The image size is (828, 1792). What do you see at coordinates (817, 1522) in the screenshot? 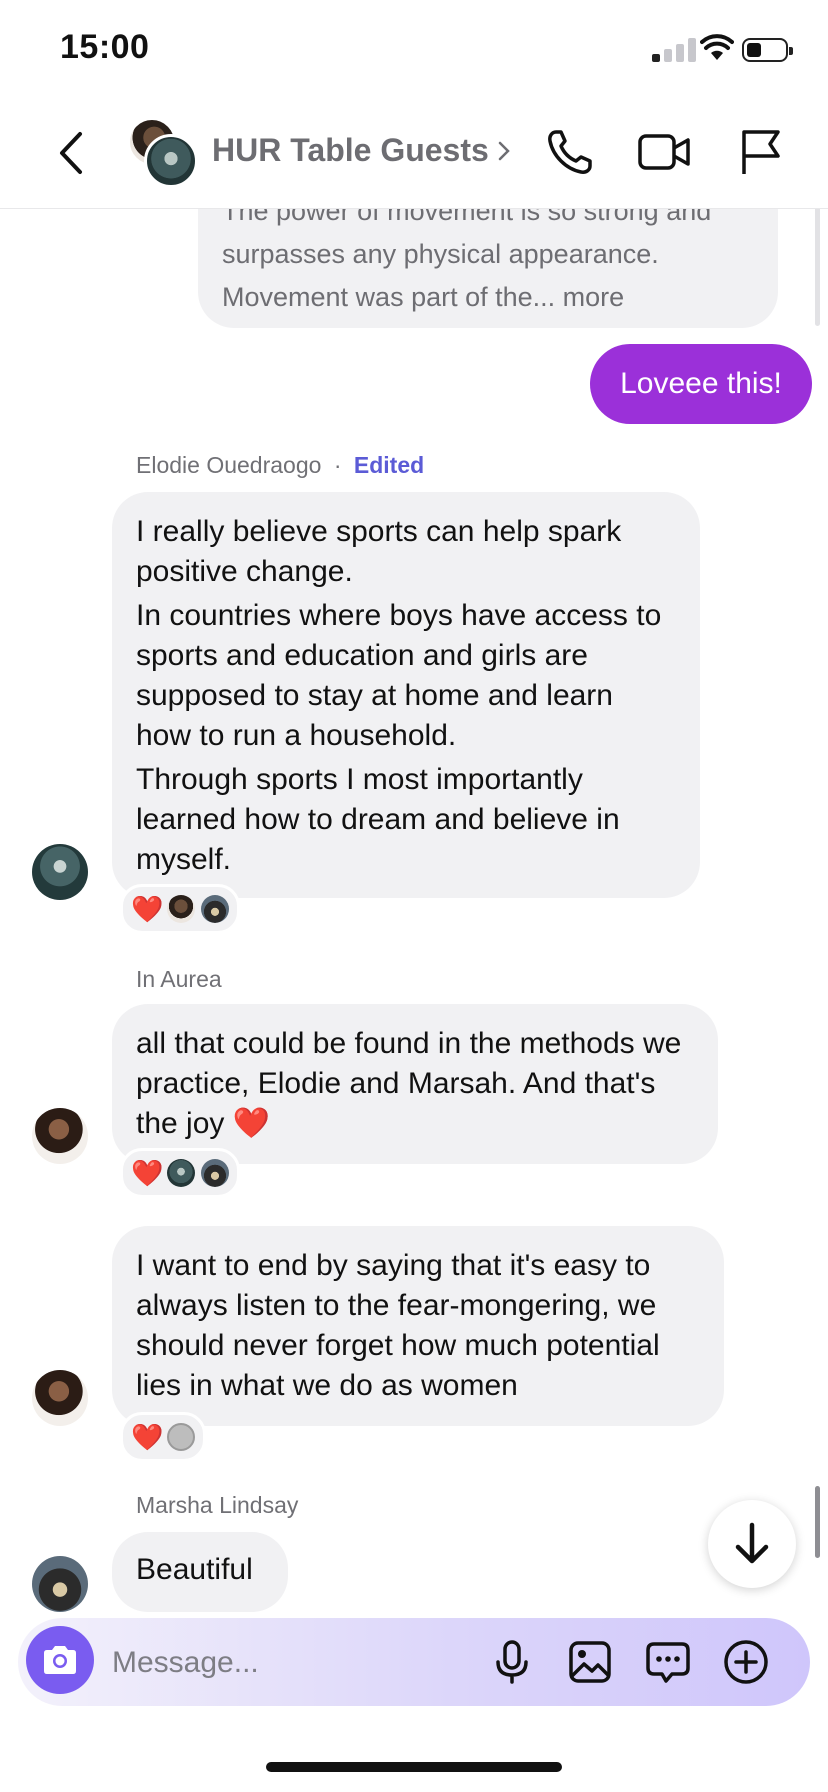
I see `scrollbar-thumb` at bounding box center [817, 1522].